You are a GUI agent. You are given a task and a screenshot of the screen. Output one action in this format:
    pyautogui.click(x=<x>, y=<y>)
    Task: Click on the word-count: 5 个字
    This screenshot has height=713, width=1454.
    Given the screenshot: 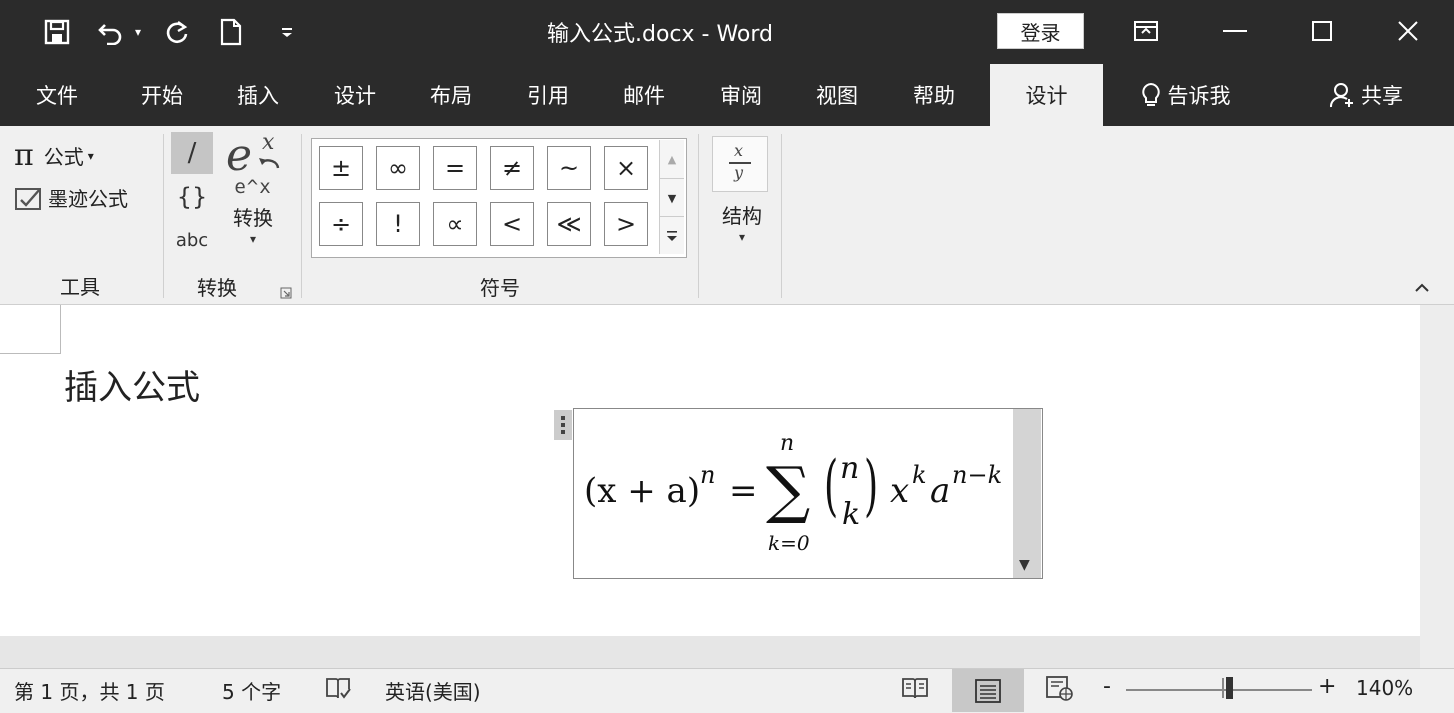 What is the action you would take?
    pyautogui.click(x=251, y=690)
    